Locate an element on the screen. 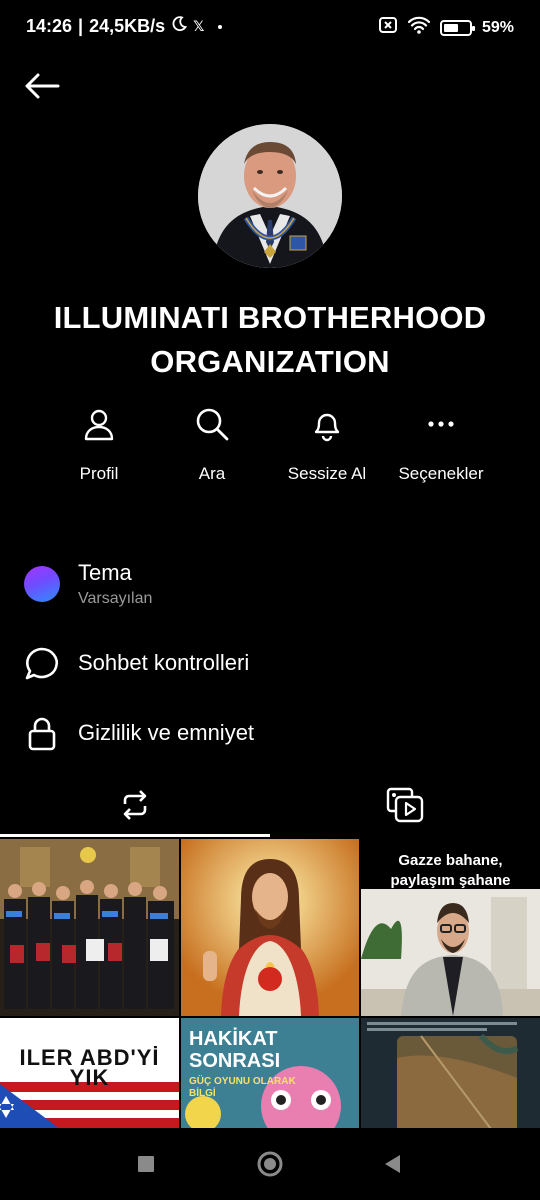 The image size is (540, 1200). battery-percent: 59% is located at coordinates (497, 27).